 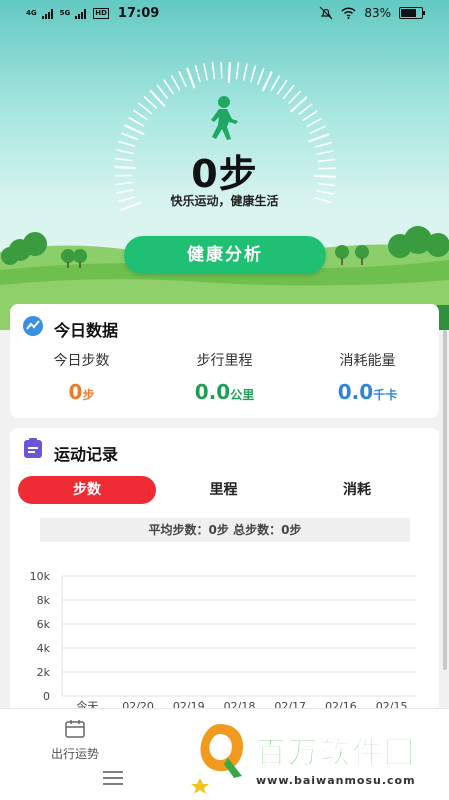 What do you see at coordinates (81, 392) in the screenshot?
I see `stat-value: 0步` at bounding box center [81, 392].